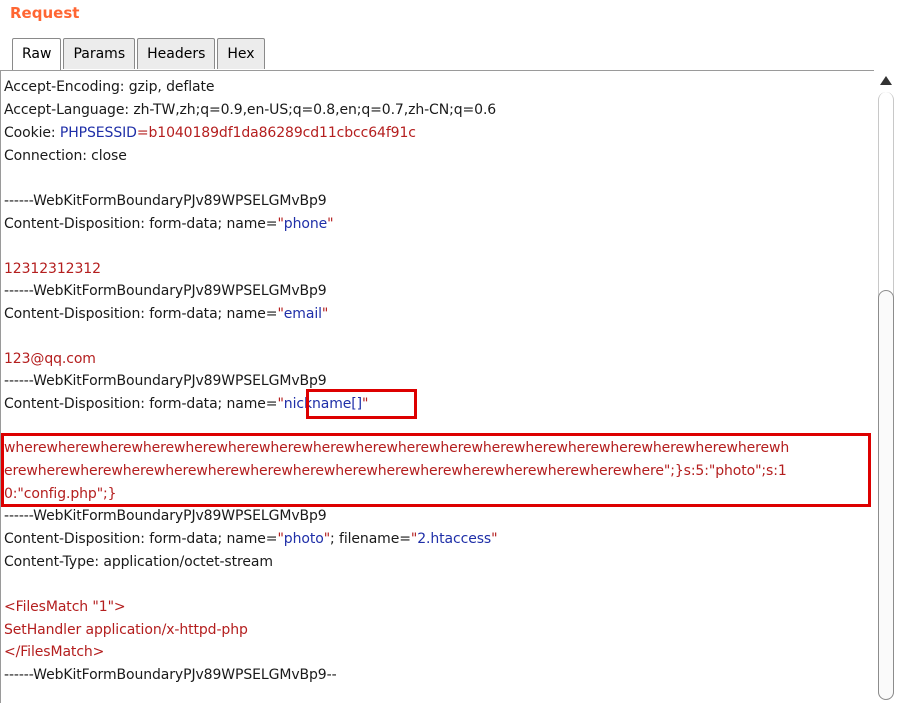 This screenshot has width=899, height=705. Describe the element at coordinates (32, 133) in the screenshot. I see `cookie-key: Cookie:` at that location.